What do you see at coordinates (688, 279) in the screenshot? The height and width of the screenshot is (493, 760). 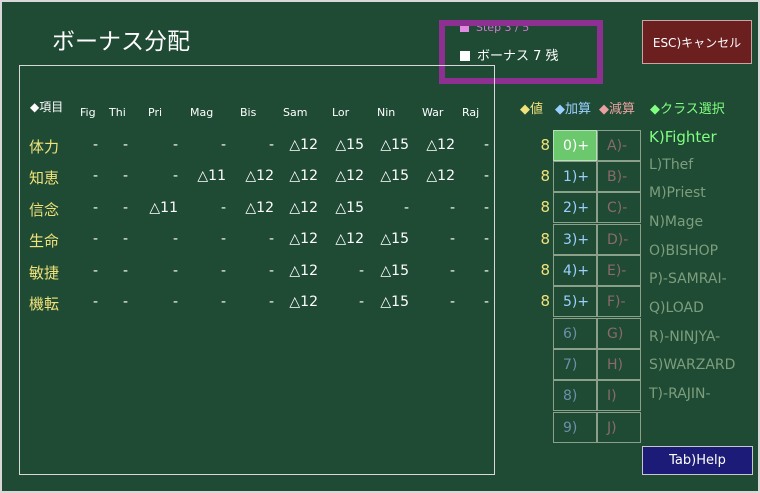 I see `class-option: P)-SAMRAI-` at bounding box center [688, 279].